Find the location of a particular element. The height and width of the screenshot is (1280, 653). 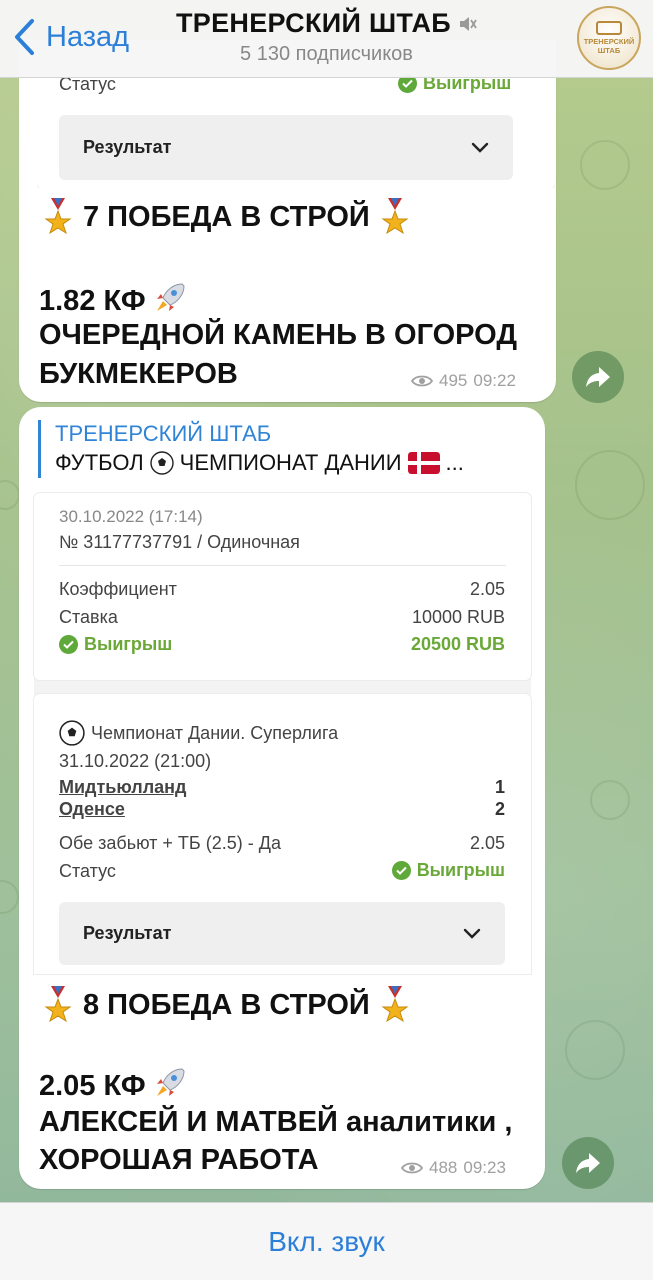

stake-value: 10000 RUB is located at coordinates (458, 617).